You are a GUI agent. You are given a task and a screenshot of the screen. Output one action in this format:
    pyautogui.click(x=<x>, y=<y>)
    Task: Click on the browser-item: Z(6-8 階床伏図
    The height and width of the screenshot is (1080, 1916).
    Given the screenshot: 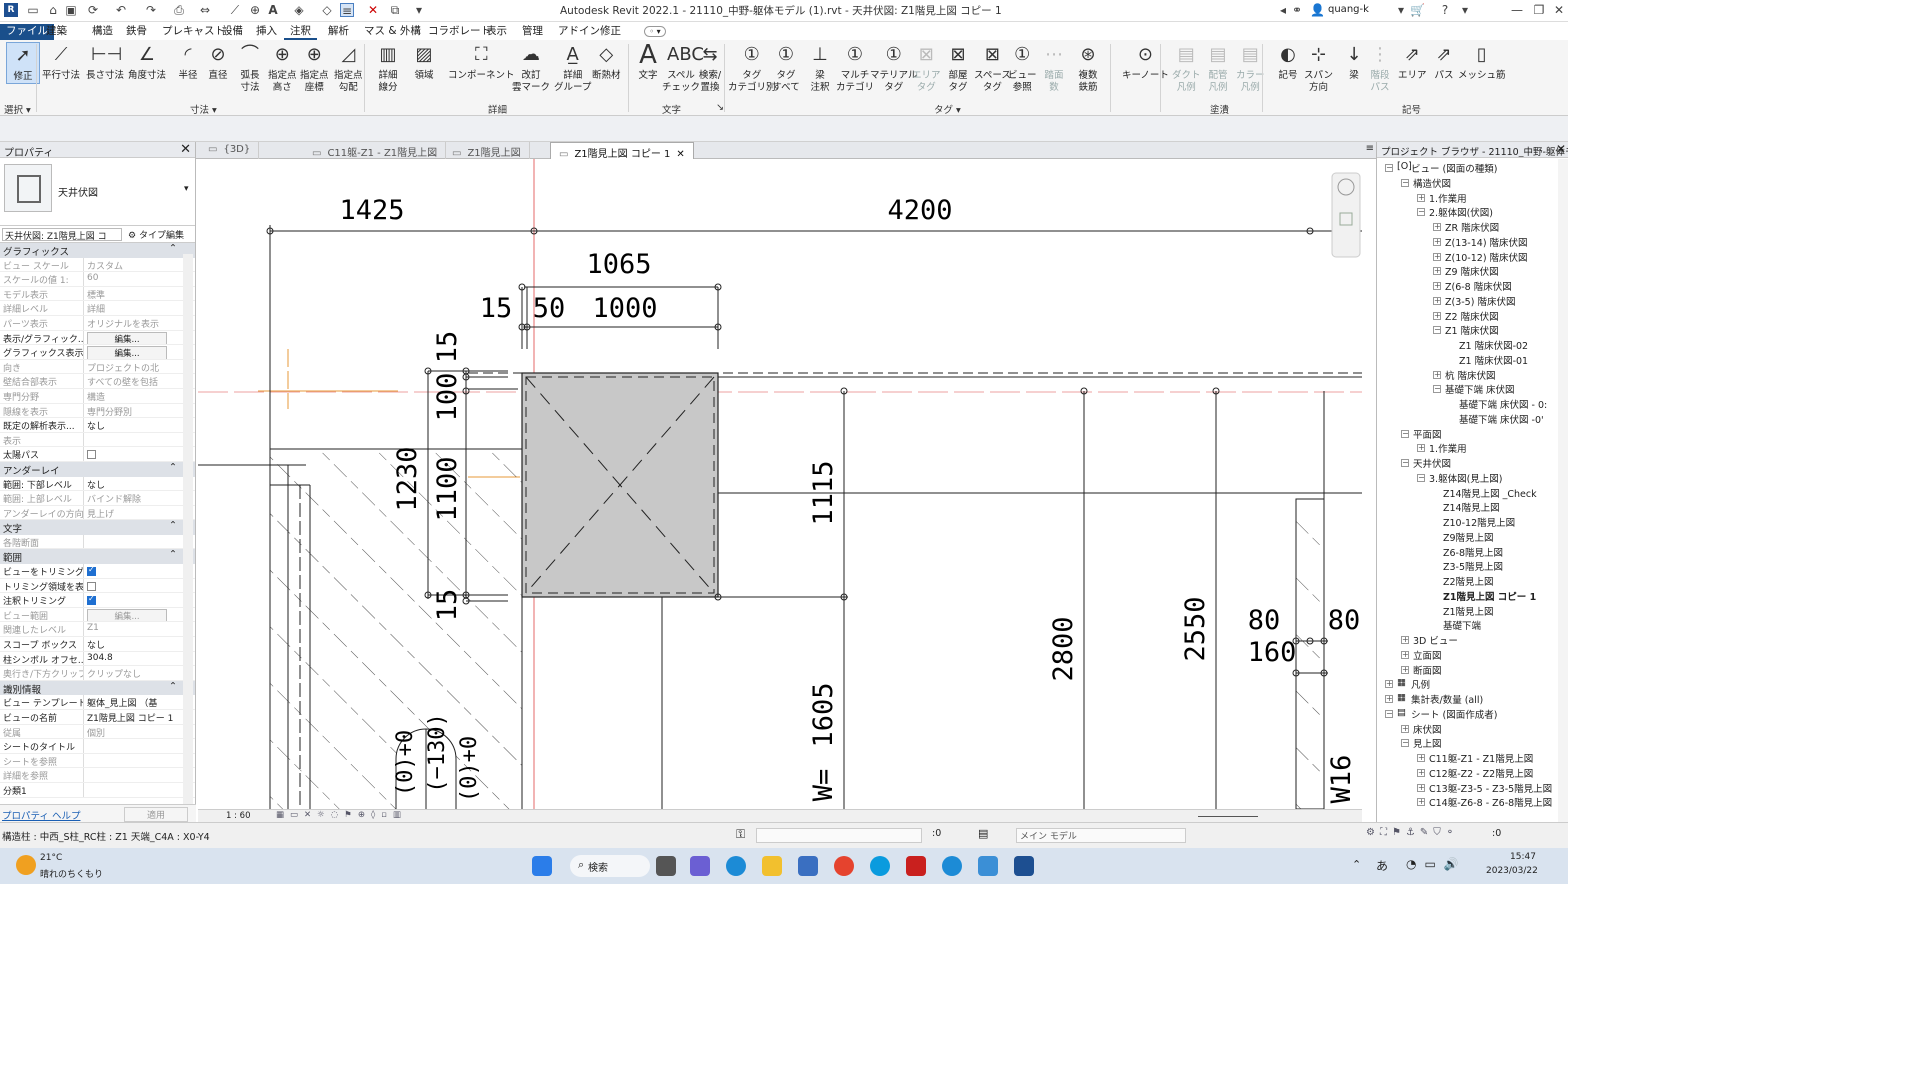 What is the action you would take?
    pyautogui.click(x=1478, y=286)
    